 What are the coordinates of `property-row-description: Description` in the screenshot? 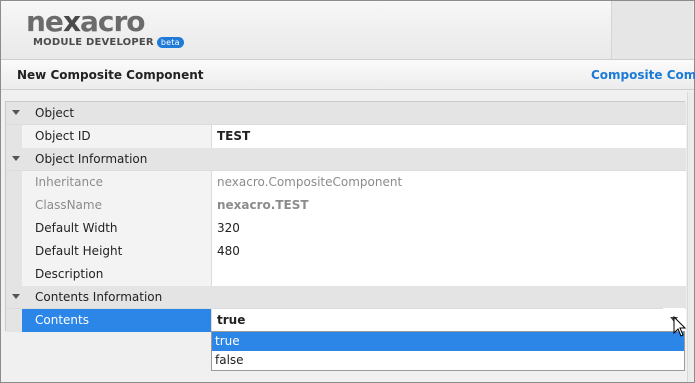 It's located at (346, 274).